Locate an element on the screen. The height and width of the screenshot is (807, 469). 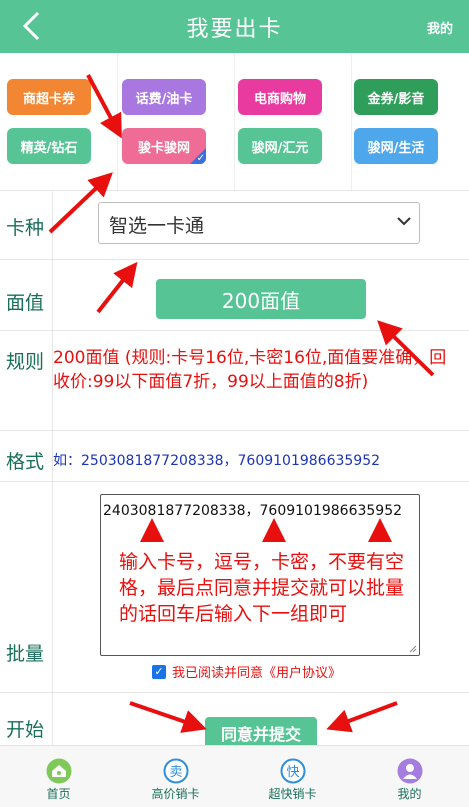
face-value-button: 200面值 is located at coordinates (261, 299).